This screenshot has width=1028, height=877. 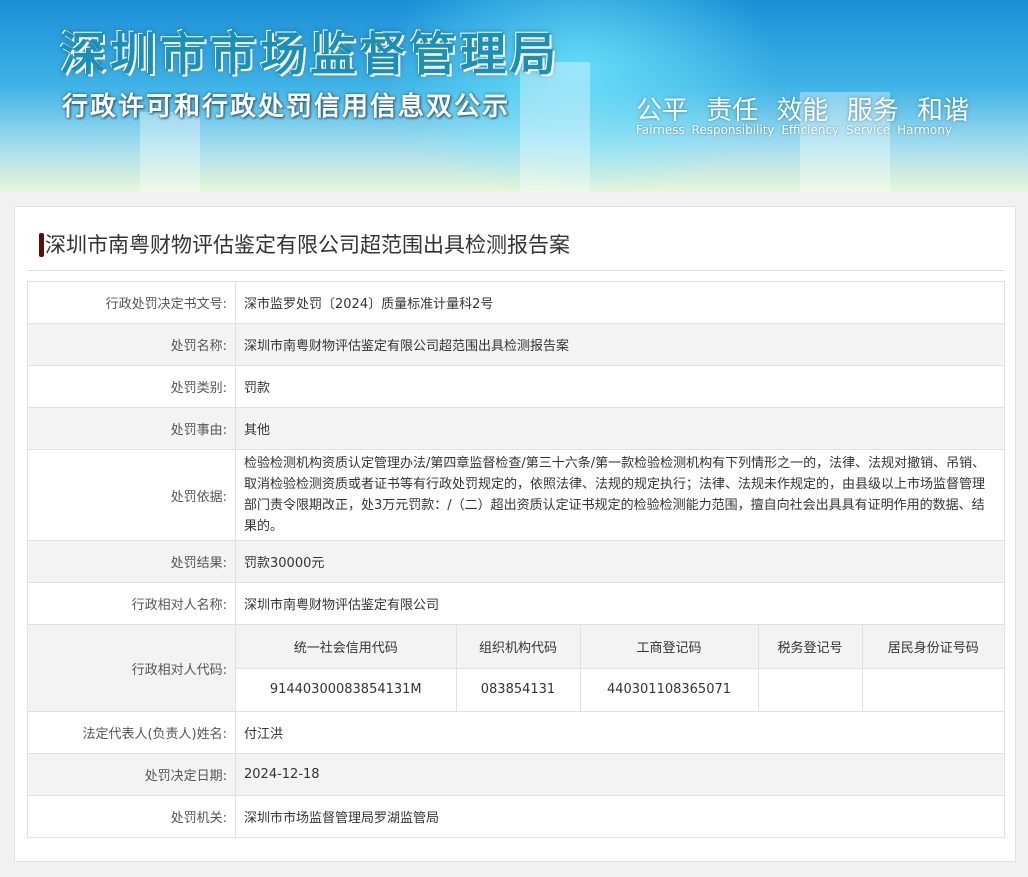 What do you see at coordinates (518, 647) in the screenshot?
I see `code-header: 组织机构代码` at bounding box center [518, 647].